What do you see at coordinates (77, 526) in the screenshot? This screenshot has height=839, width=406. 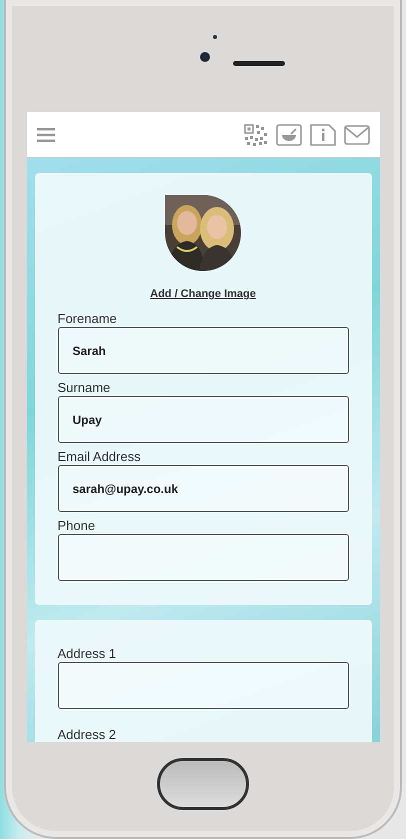 I see `field-label: Phone` at bounding box center [77, 526].